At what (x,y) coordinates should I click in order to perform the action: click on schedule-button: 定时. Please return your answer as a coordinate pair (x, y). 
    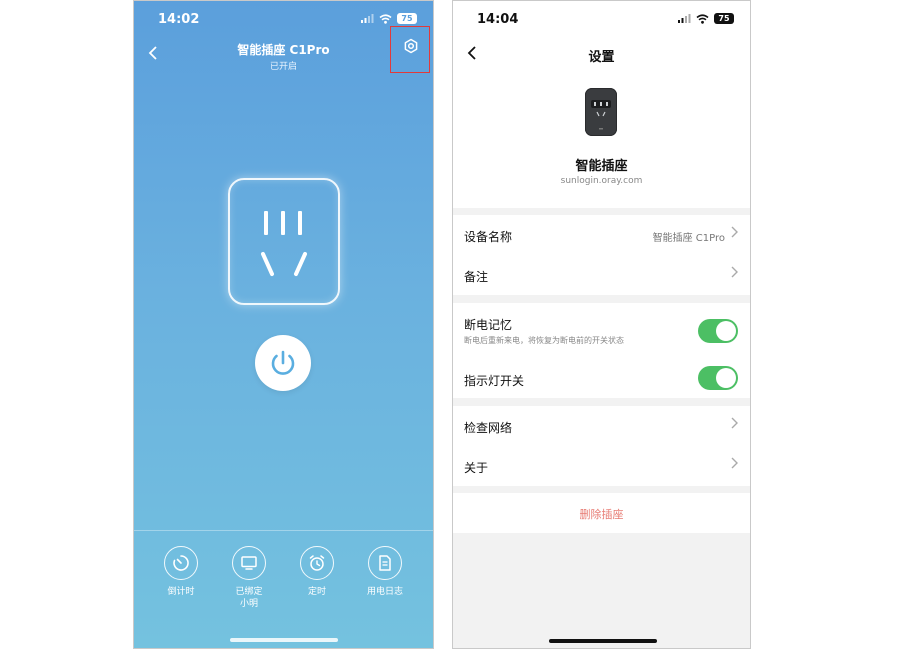
    Looking at the image, I should click on (317, 572).